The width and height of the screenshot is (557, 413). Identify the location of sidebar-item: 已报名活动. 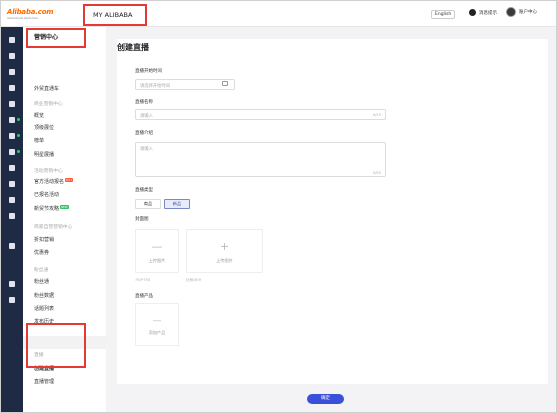
(46, 194).